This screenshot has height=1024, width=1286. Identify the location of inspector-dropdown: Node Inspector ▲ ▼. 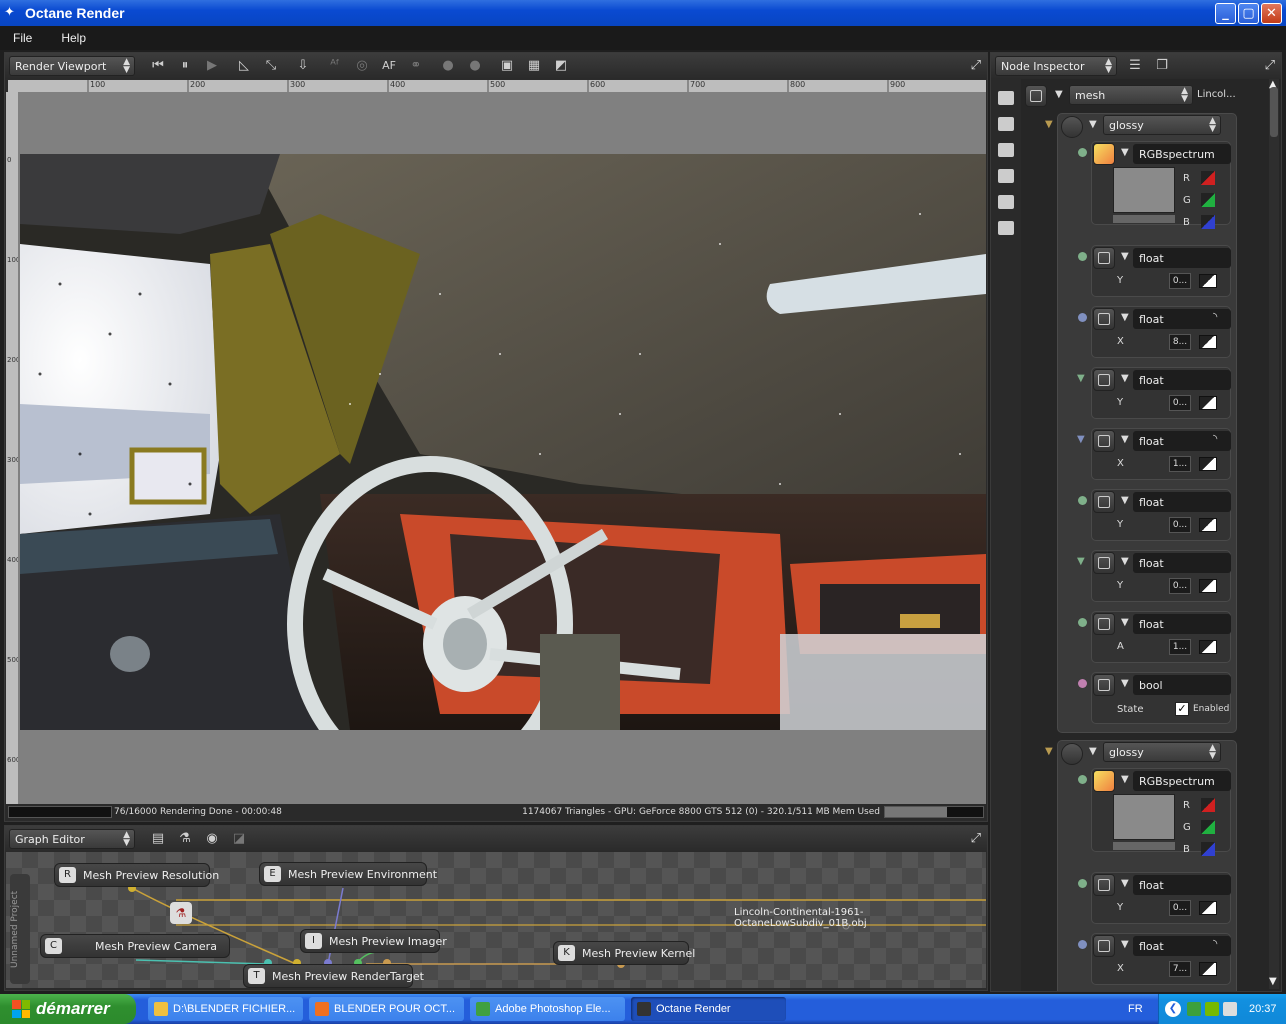
(1056, 66).